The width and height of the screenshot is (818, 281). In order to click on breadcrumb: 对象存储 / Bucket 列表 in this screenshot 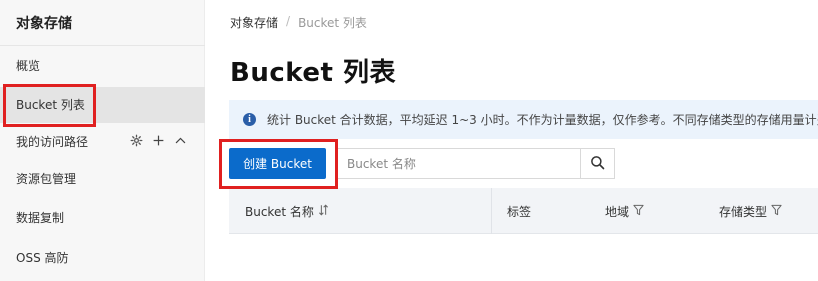, I will do `click(298, 22)`.